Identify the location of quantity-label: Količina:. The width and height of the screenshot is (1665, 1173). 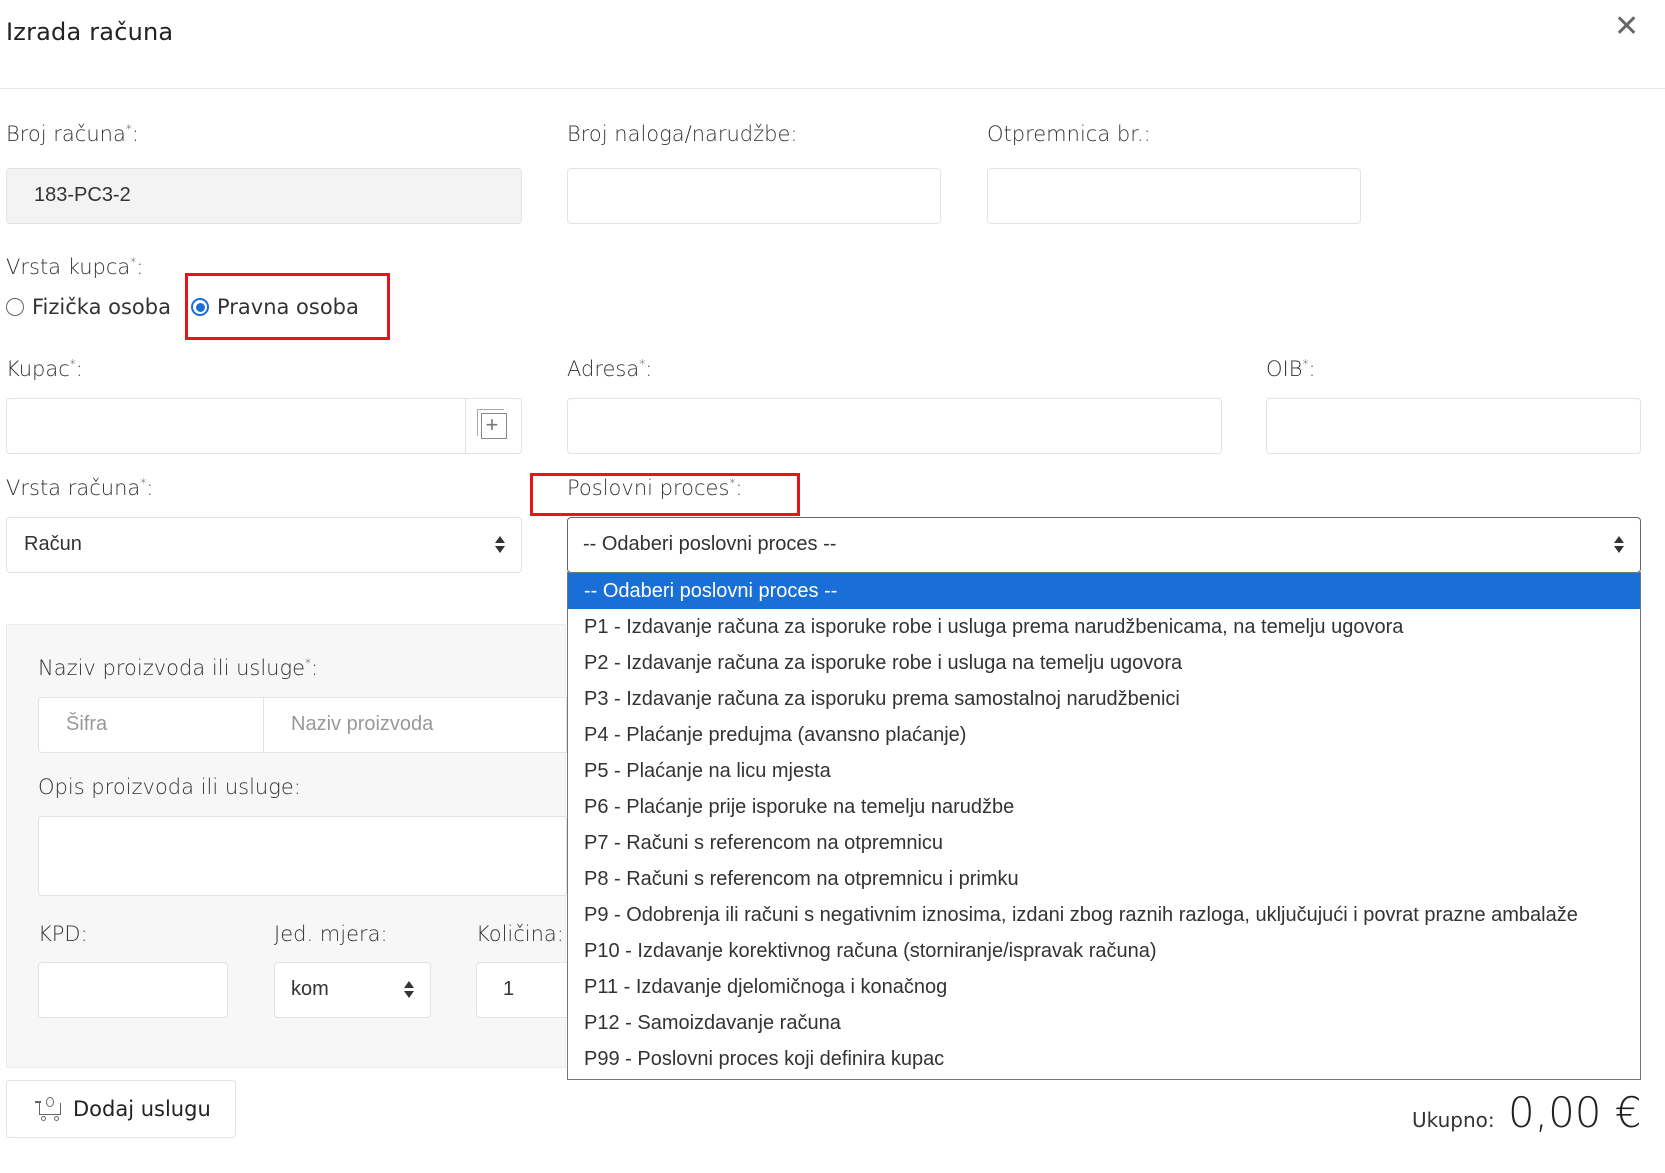
(520, 934).